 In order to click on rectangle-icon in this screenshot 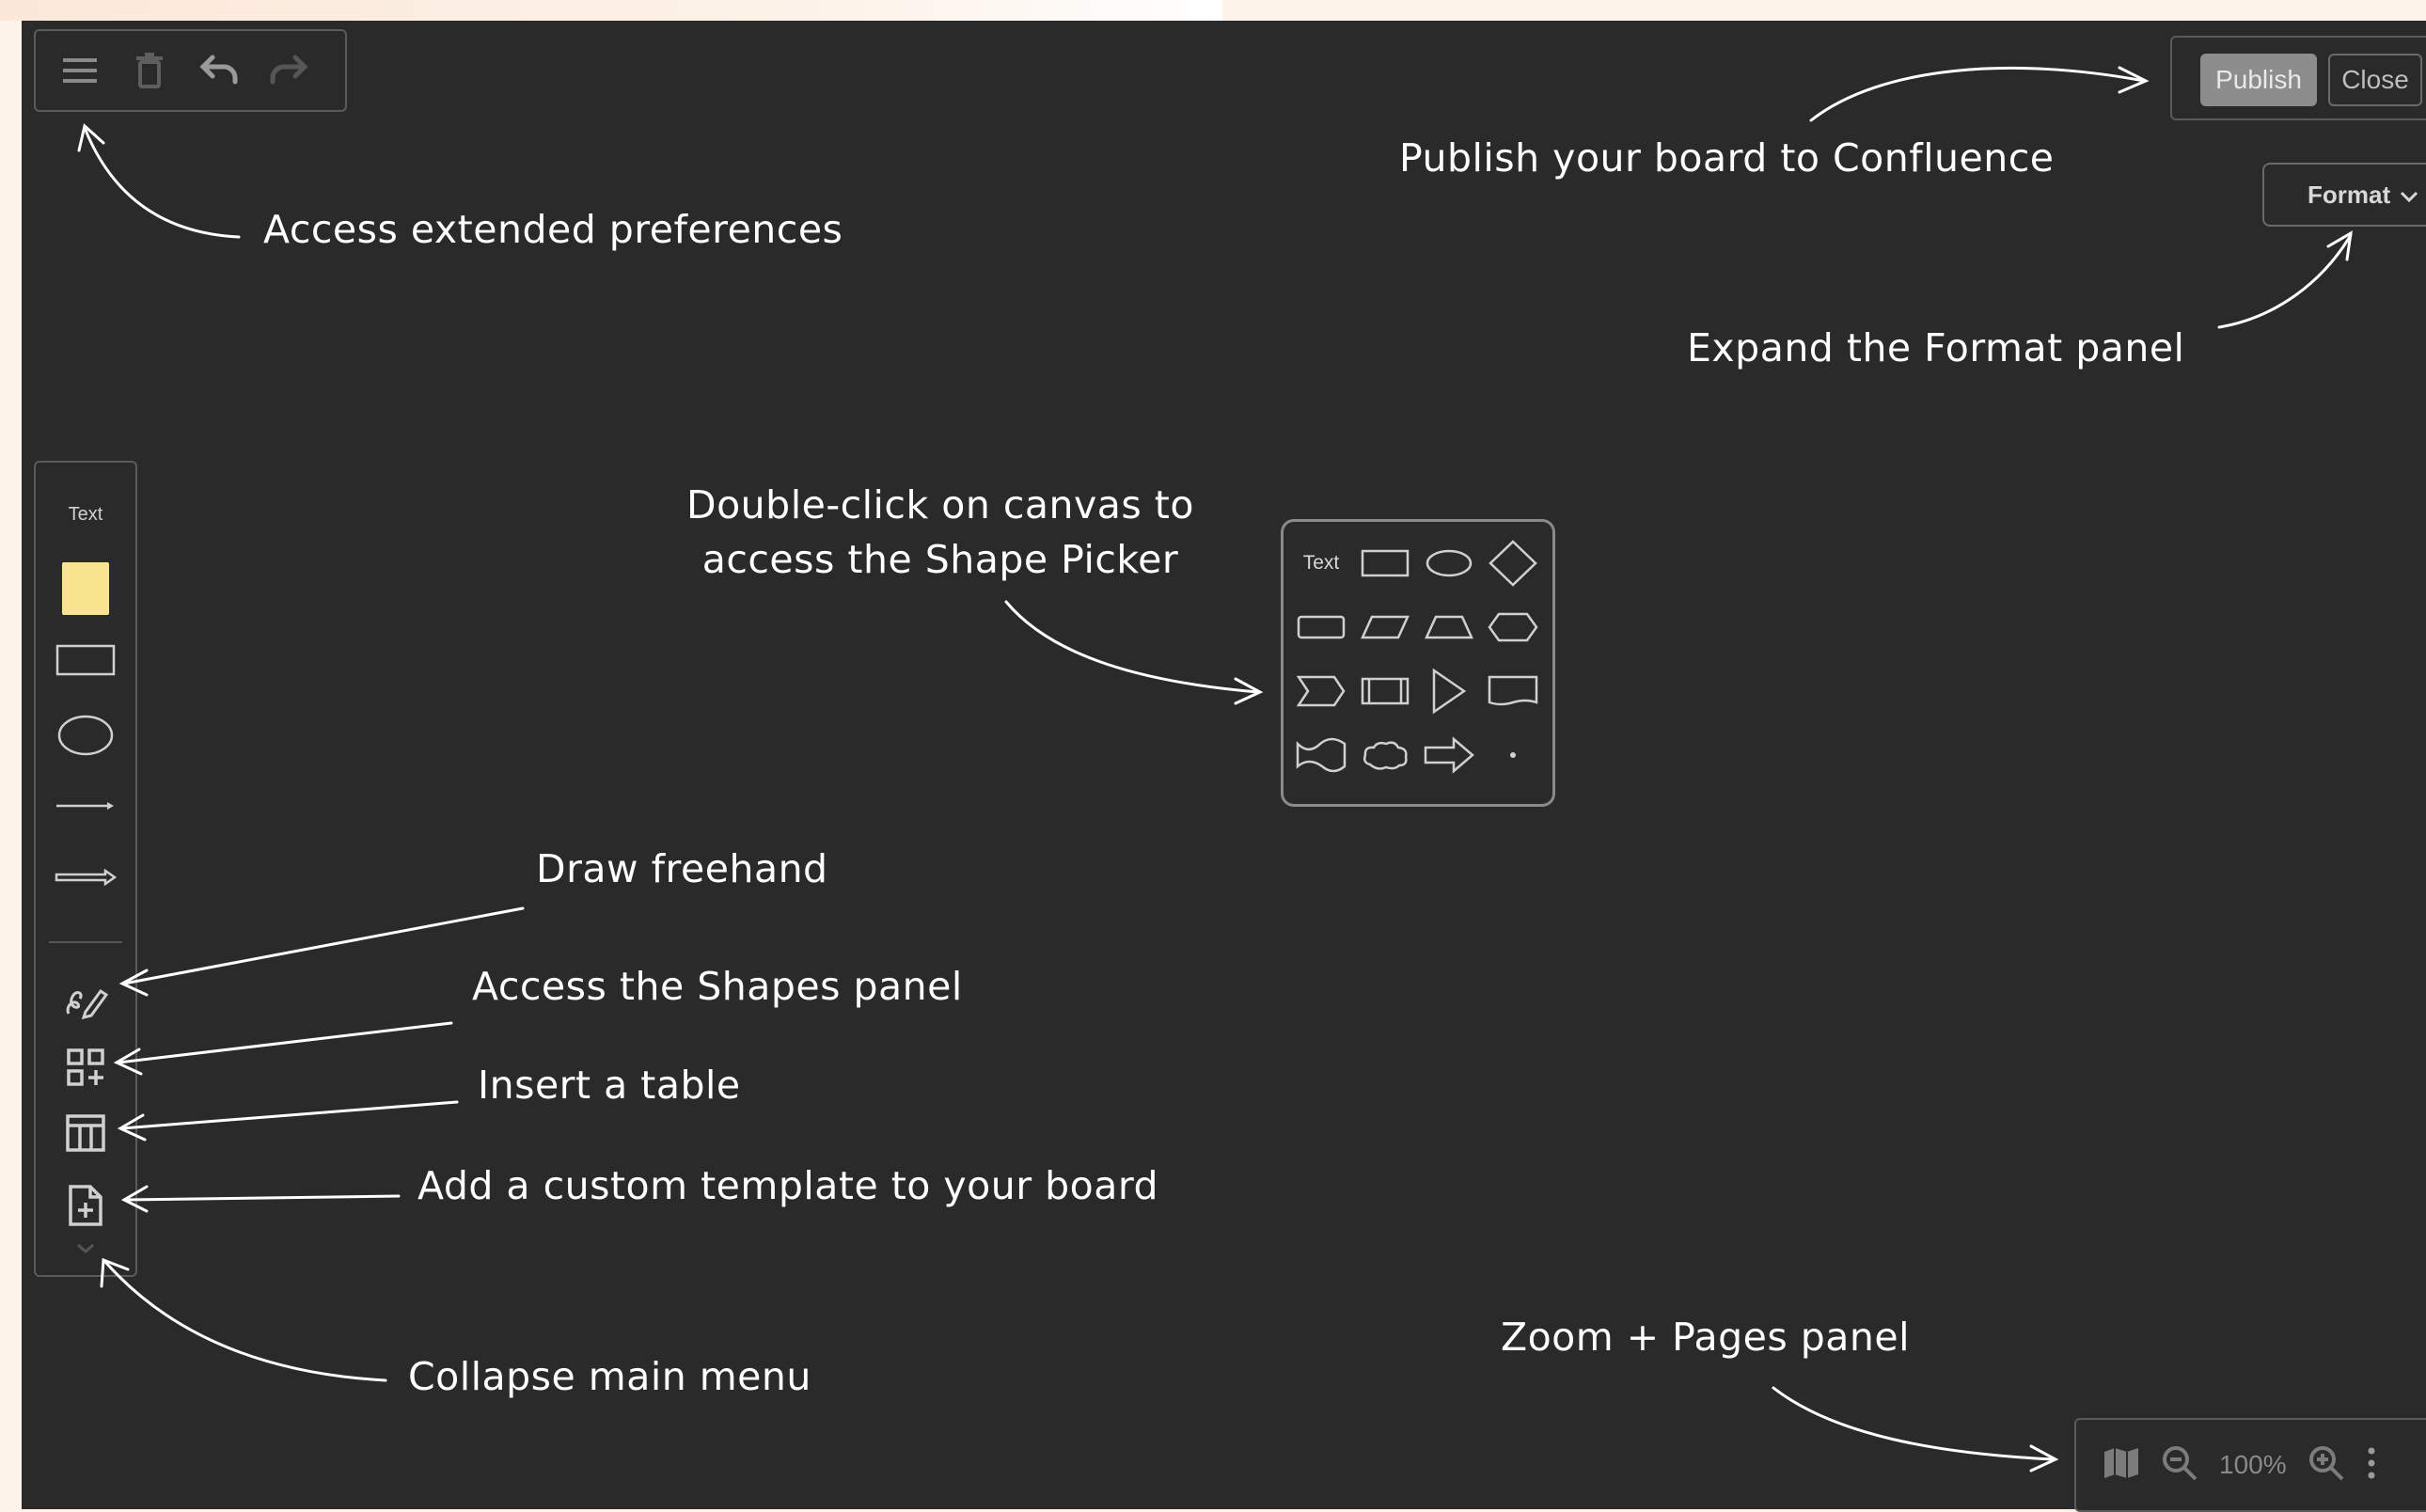, I will do `click(86, 660)`.